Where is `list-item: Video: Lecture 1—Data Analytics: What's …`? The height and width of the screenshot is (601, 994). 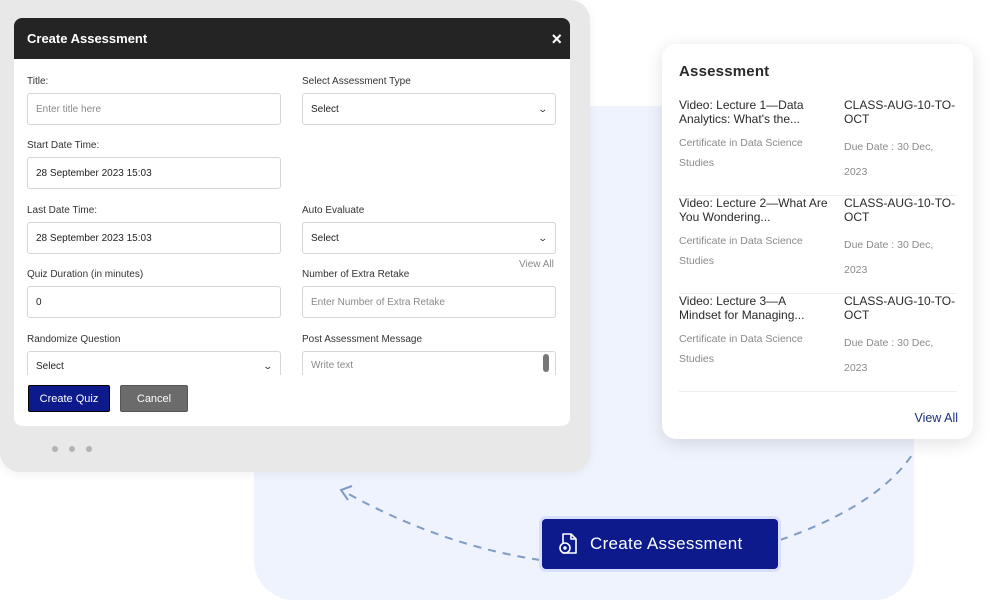 list-item: Video: Lecture 1—Data Analytics: What's … is located at coordinates (818, 147).